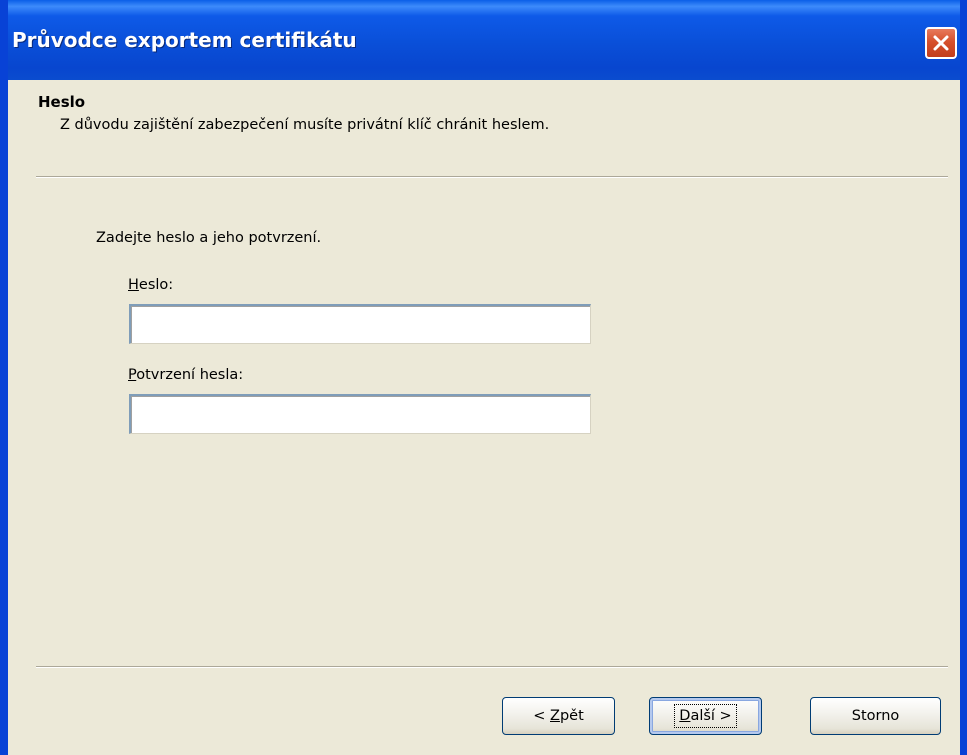  I want to click on confirm-password-label: Potvrzení hesla:, so click(185, 375).